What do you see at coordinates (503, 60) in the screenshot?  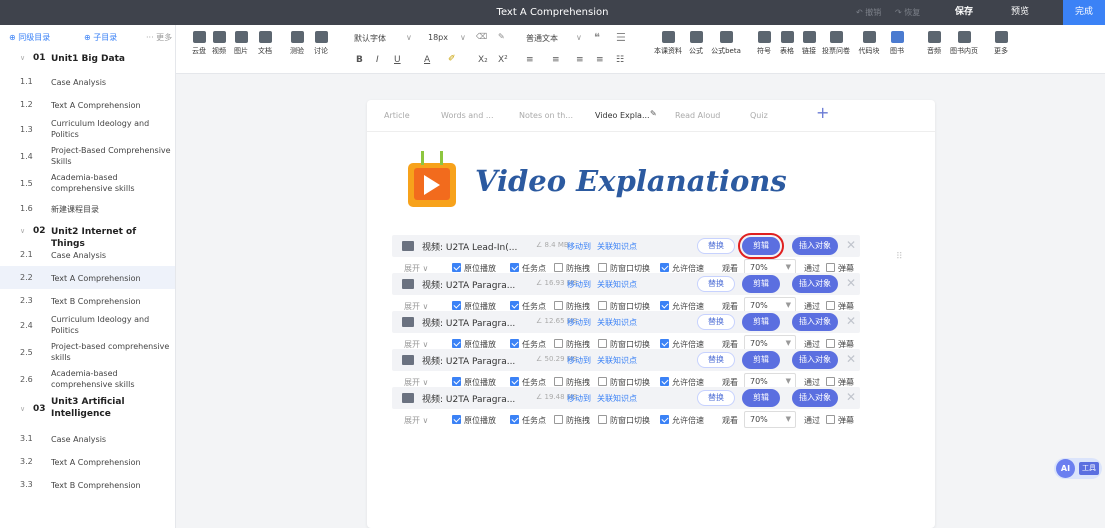 I see `superscript-button: X²` at bounding box center [503, 60].